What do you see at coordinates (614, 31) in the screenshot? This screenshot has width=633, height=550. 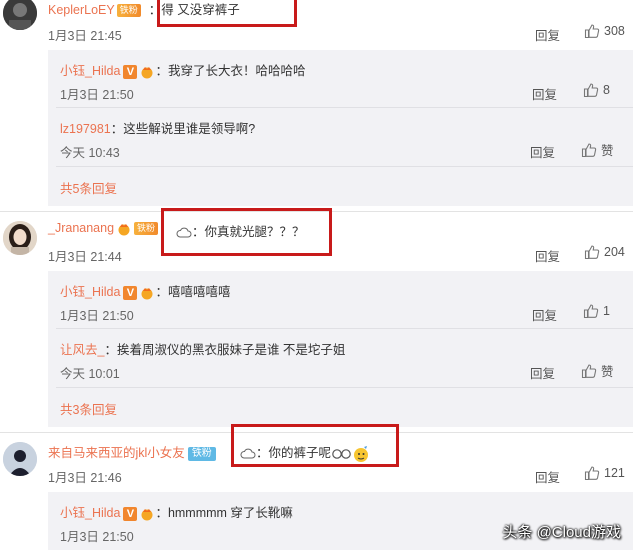 I see `like-count: 308` at bounding box center [614, 31].